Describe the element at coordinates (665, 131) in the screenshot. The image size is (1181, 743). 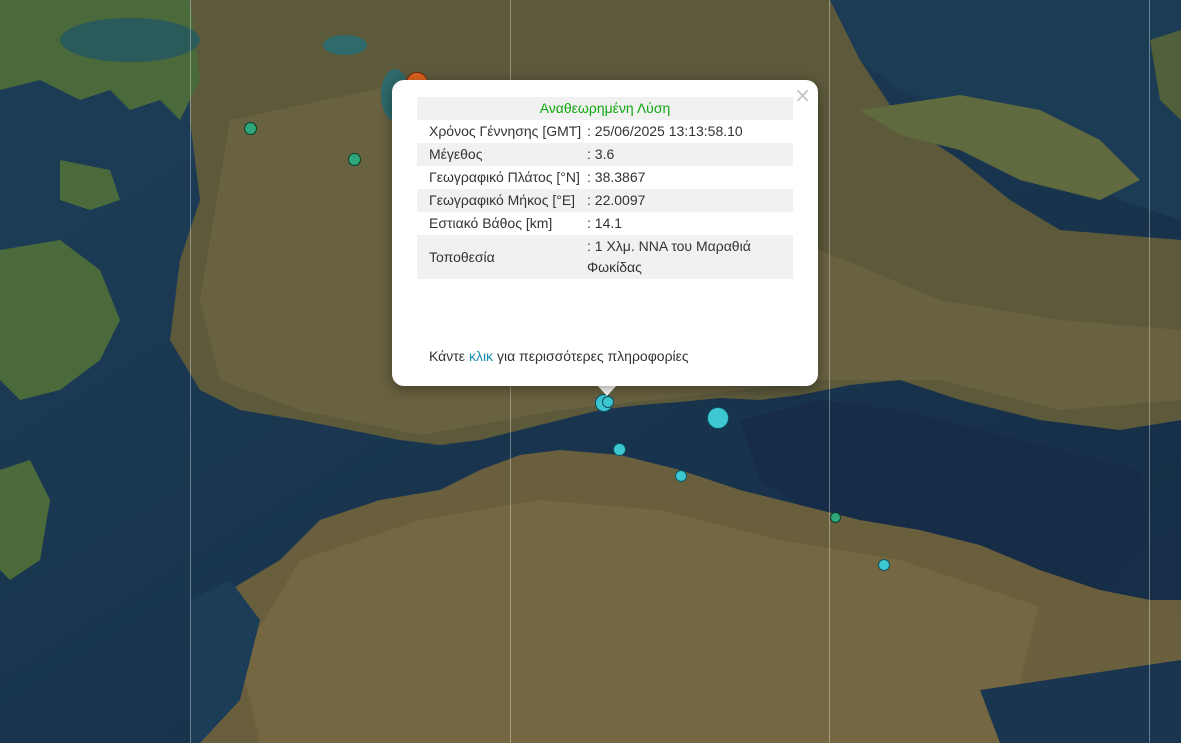
I see `row-value: : 25/06/2025 13:13:58.10` at that location.